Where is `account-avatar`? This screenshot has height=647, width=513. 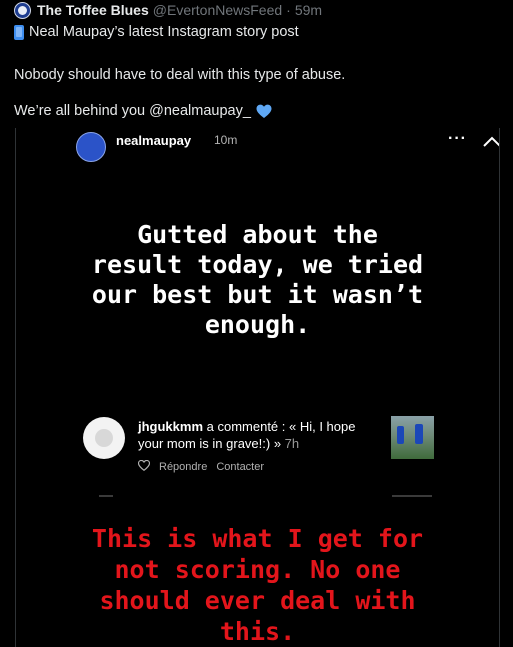 account-avatar is located at coordinates (22, 10).